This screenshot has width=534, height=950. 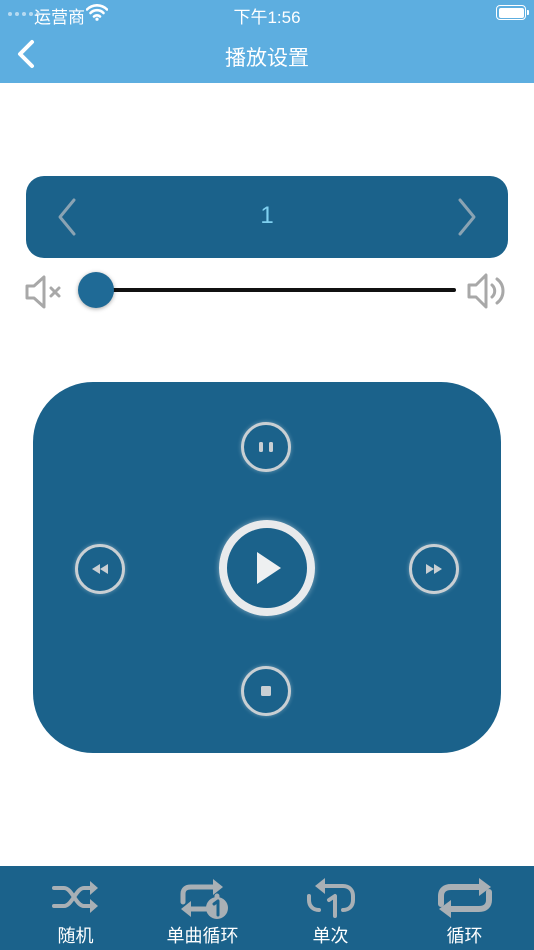 I want to click on pause-button, so click(x=266, y=447).